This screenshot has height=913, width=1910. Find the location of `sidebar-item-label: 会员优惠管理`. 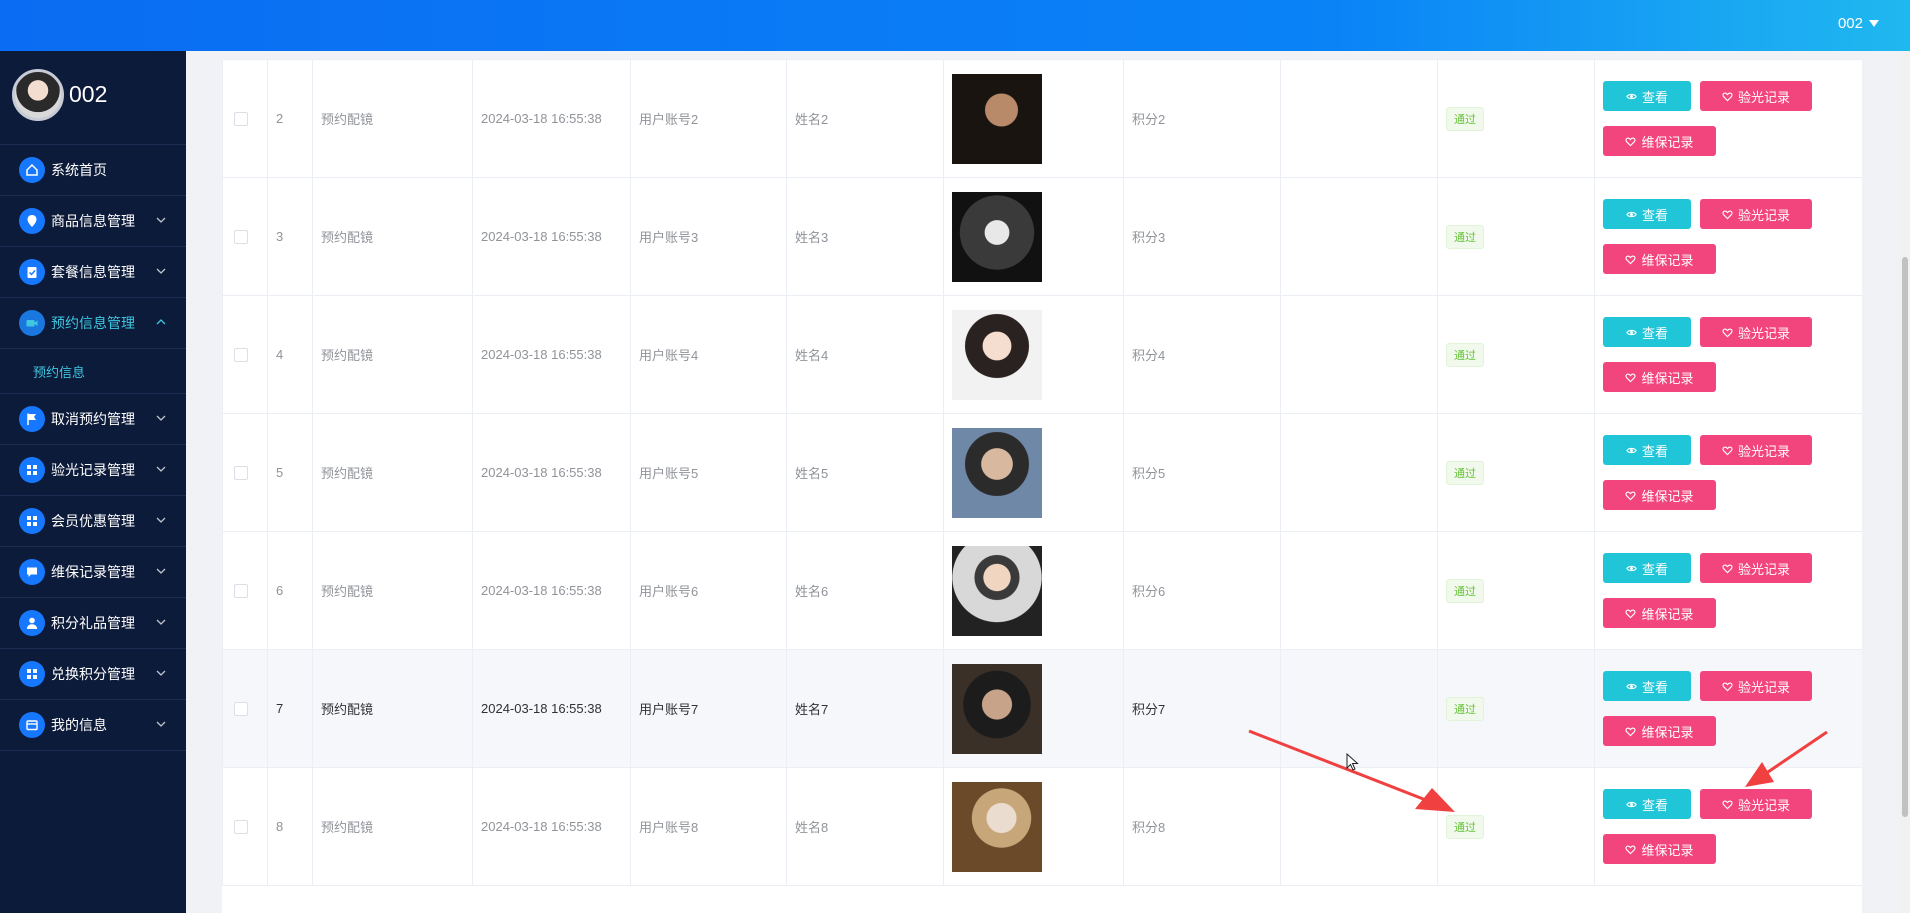

sidebar-item-label: 会员优惠管理 is located at coordinates (93, 521).